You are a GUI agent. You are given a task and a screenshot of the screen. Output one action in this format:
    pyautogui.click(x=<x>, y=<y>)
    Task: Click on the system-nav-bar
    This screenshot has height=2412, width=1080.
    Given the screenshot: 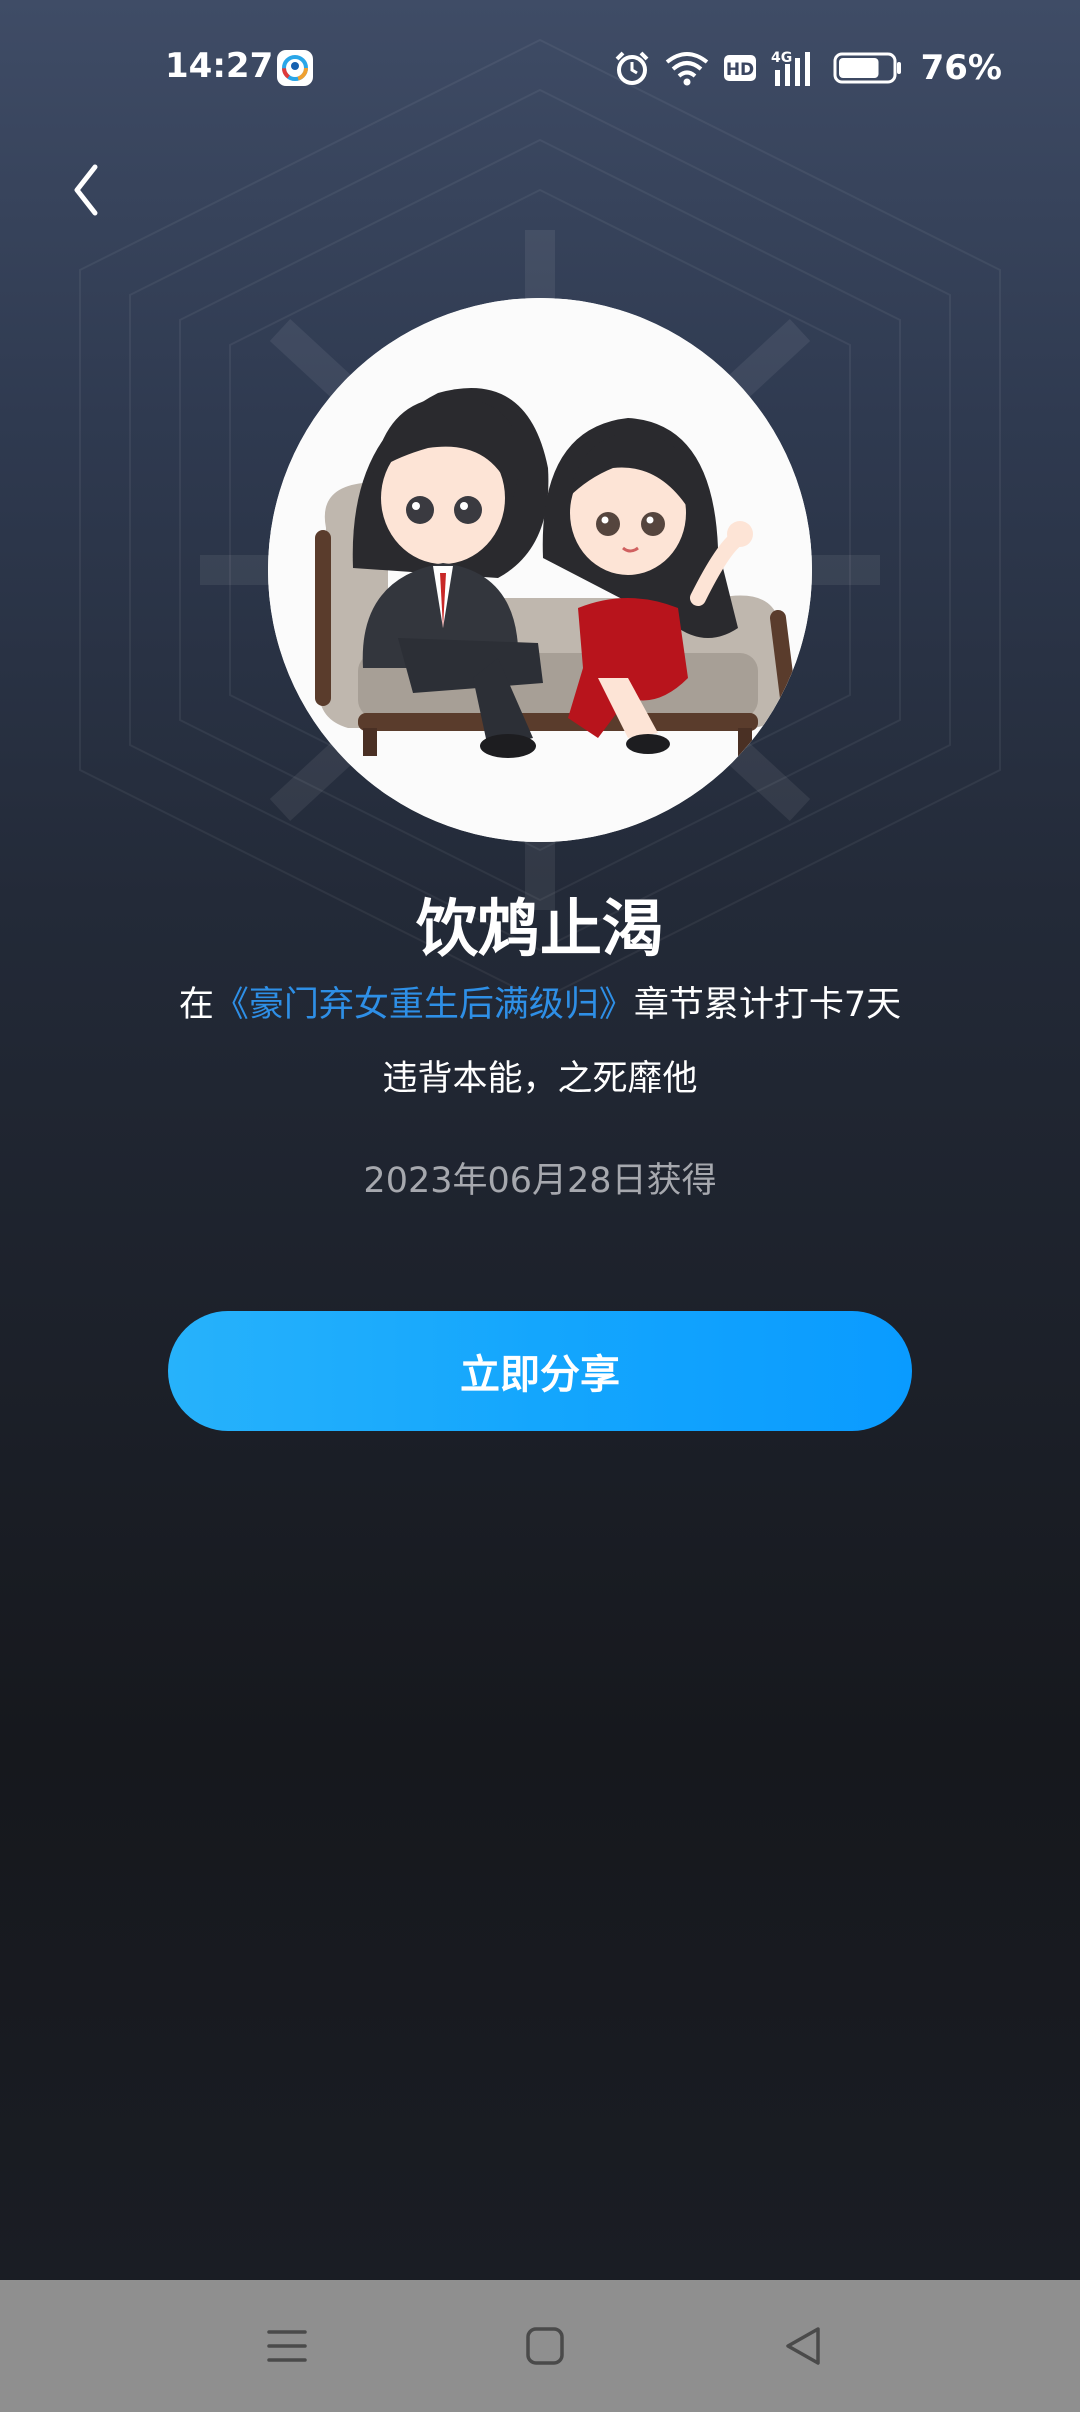 What is the action you would take?
    pyautogui.click(x=540, y=2346)
    